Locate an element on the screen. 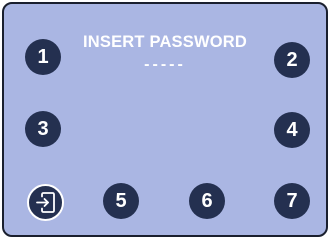 This screenshot has height=241, width=333. exit-icon is located at coordinates (45, 202).